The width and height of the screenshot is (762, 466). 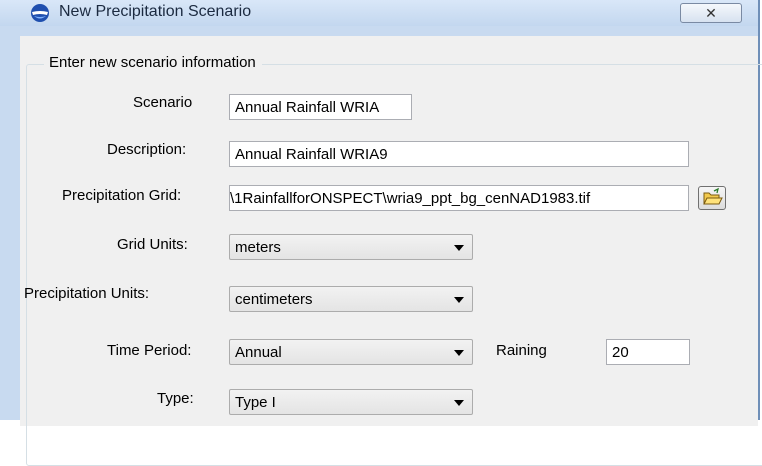 I want to click on grid-units-value: meters, so click(x=258, y=247).